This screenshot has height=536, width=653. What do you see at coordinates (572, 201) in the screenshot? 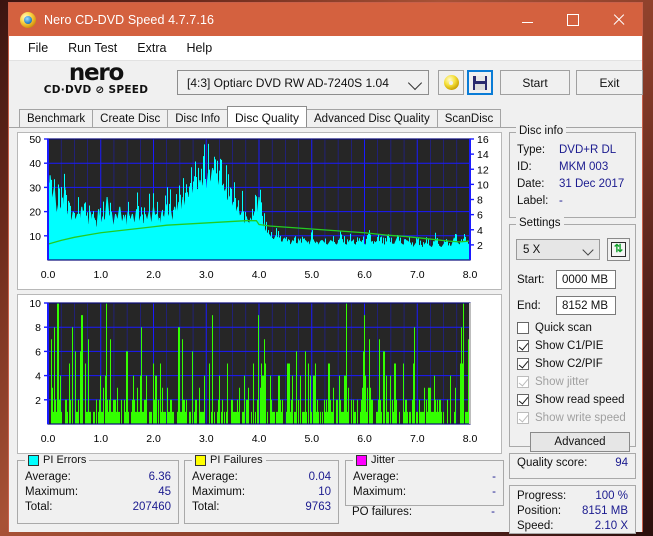
I see `disc-label-row: Label: -` at bounding box center [572, 201].